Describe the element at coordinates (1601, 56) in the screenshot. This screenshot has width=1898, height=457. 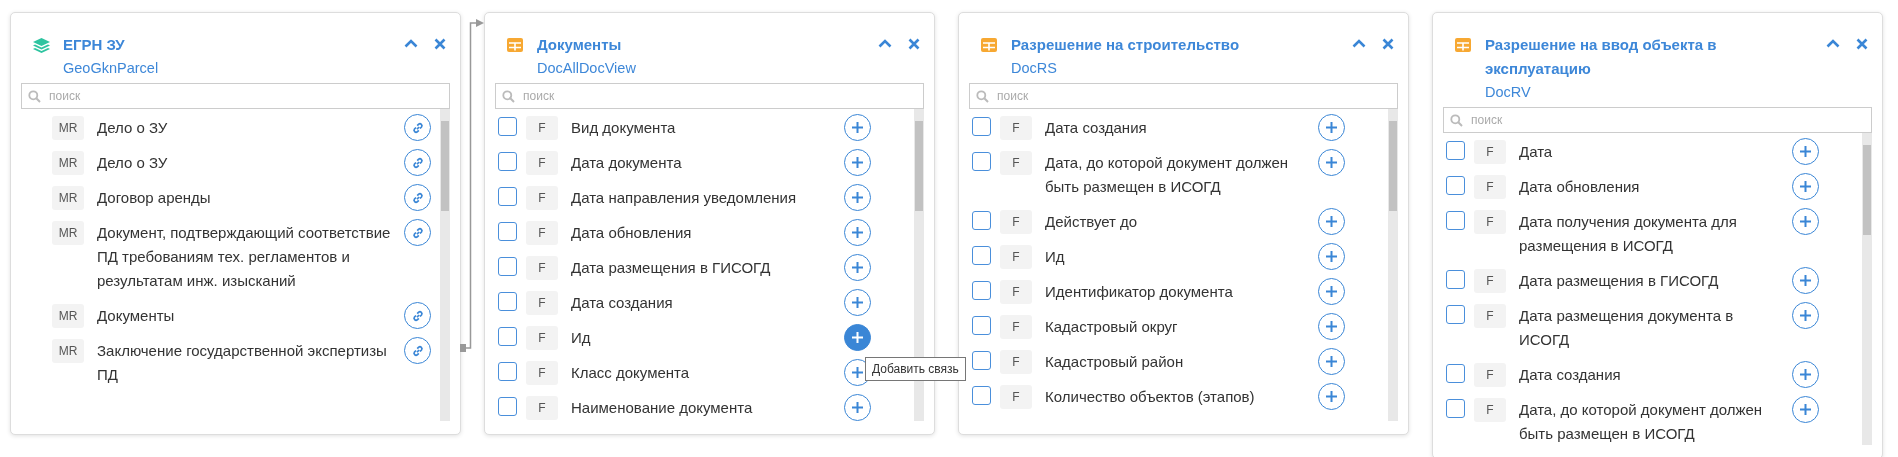
I see `panel-title: Разрешение на ввод объекта в эксплуатацию` at that location.